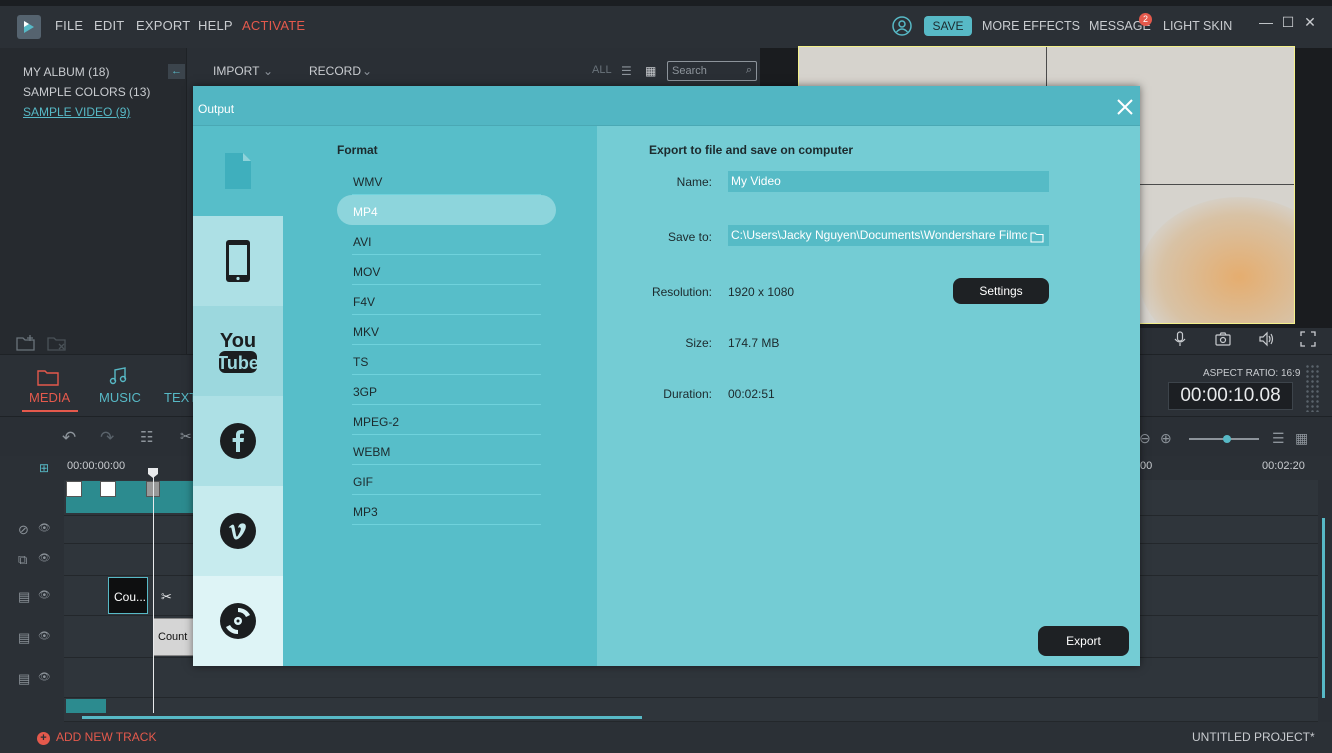  Describe the element at coordinates (1266, 339) in the screenshot. I see `volume-icon` at that location.